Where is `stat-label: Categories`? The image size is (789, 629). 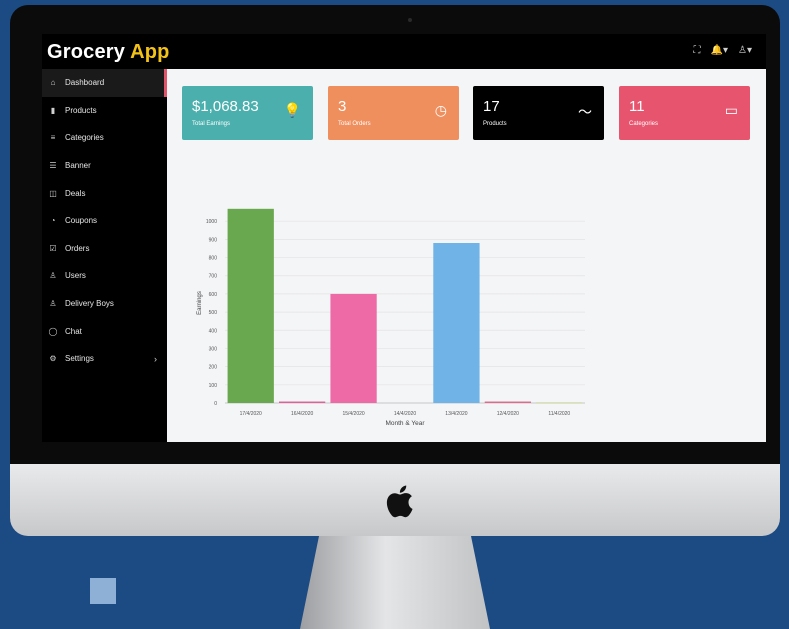 stat-label: Categories is located at coordinates (644, 124).